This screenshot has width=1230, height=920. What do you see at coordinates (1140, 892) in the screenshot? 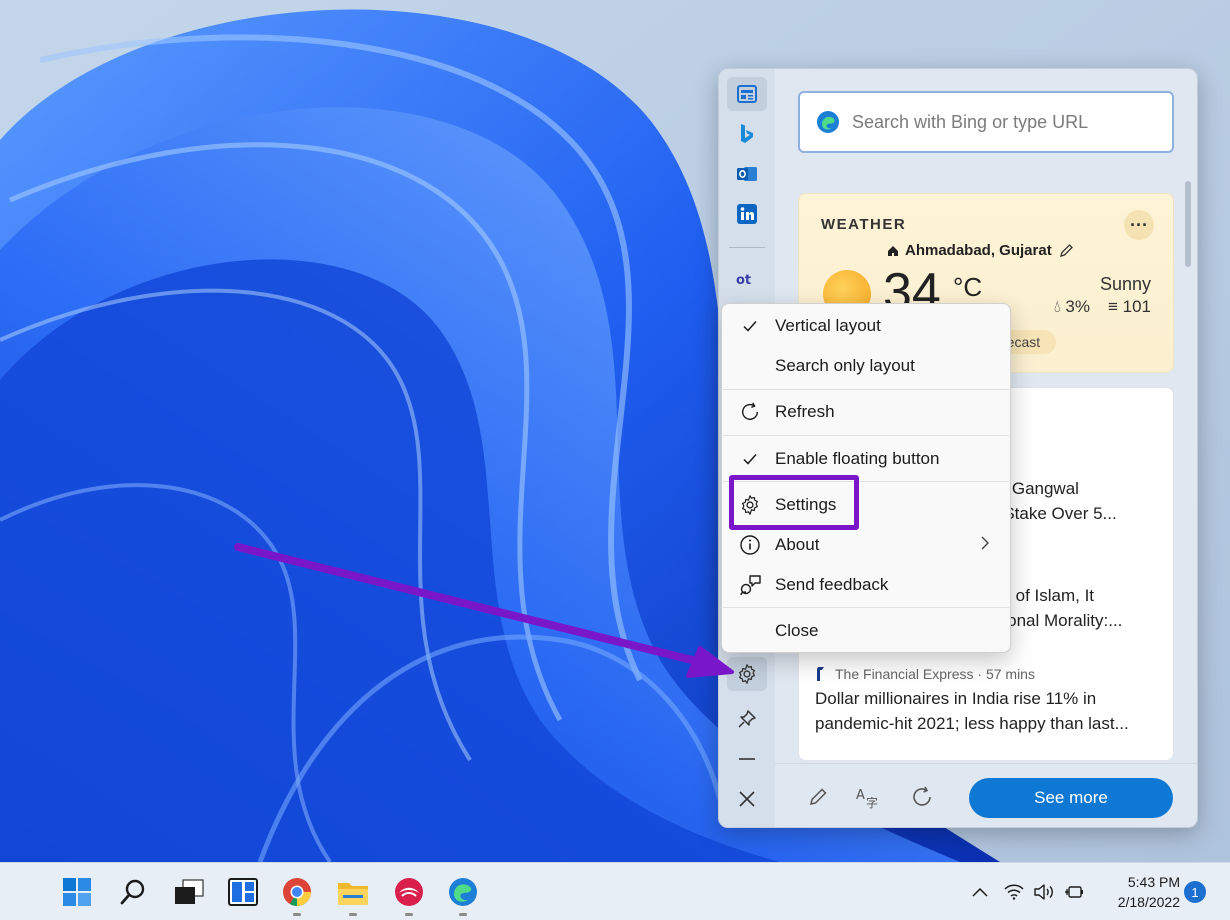
I see `taskbar-clock: 5:43 PM 2/18/2022` at bounding box center [1140, 892].